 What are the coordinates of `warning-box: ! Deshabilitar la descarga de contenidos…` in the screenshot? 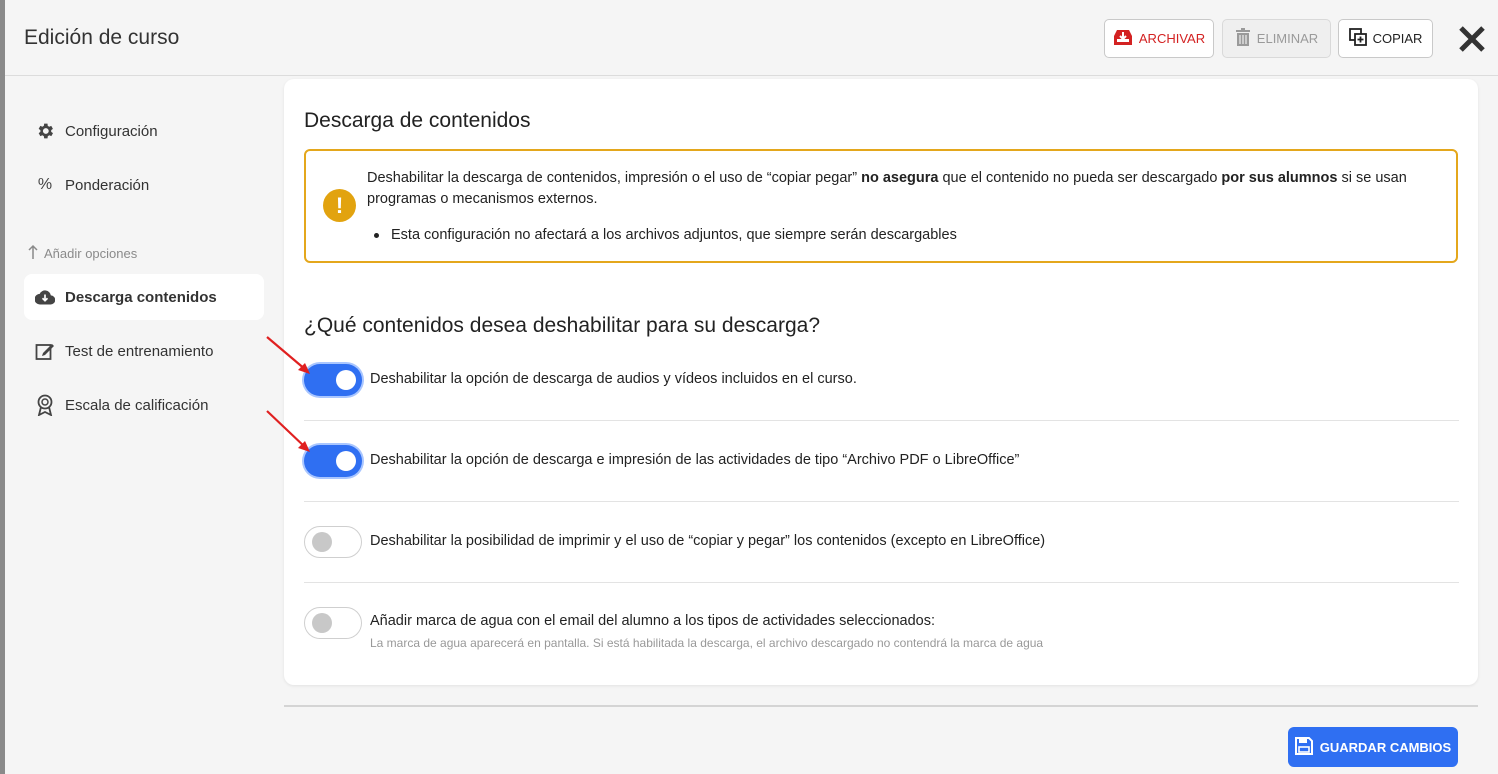 It's located at (881, 206).